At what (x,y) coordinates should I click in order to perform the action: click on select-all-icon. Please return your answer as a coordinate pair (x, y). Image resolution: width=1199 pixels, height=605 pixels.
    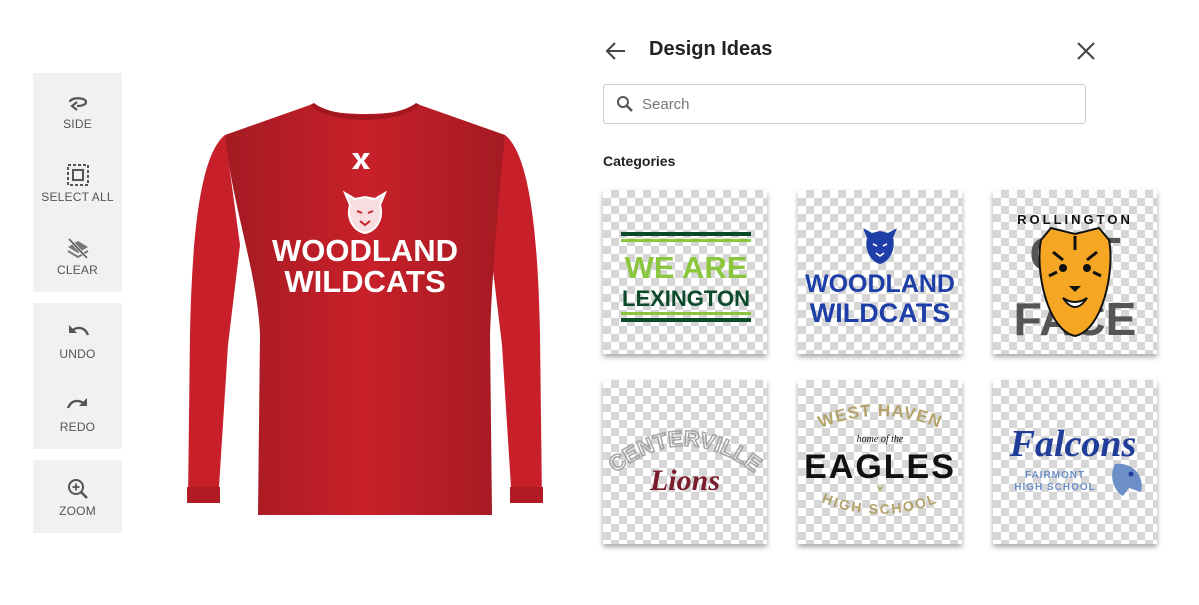
    Looking at the image, I should click on (77, 175).